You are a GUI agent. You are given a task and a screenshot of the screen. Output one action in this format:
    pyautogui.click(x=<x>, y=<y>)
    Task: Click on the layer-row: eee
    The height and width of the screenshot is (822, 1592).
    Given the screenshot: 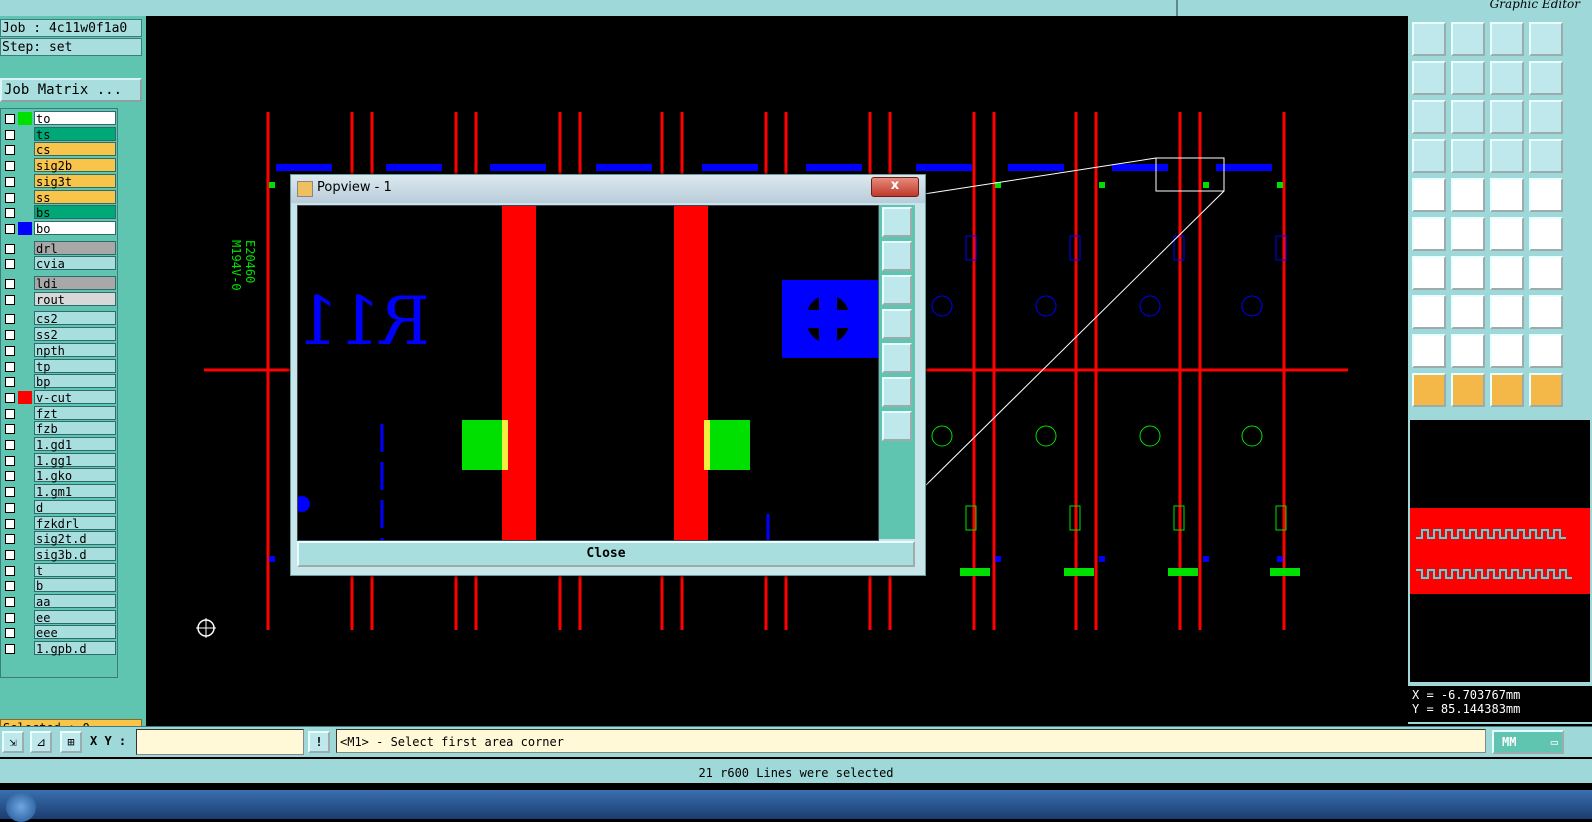 What is the action you would take?
    pyautogui.click(x=60, y=632)
    